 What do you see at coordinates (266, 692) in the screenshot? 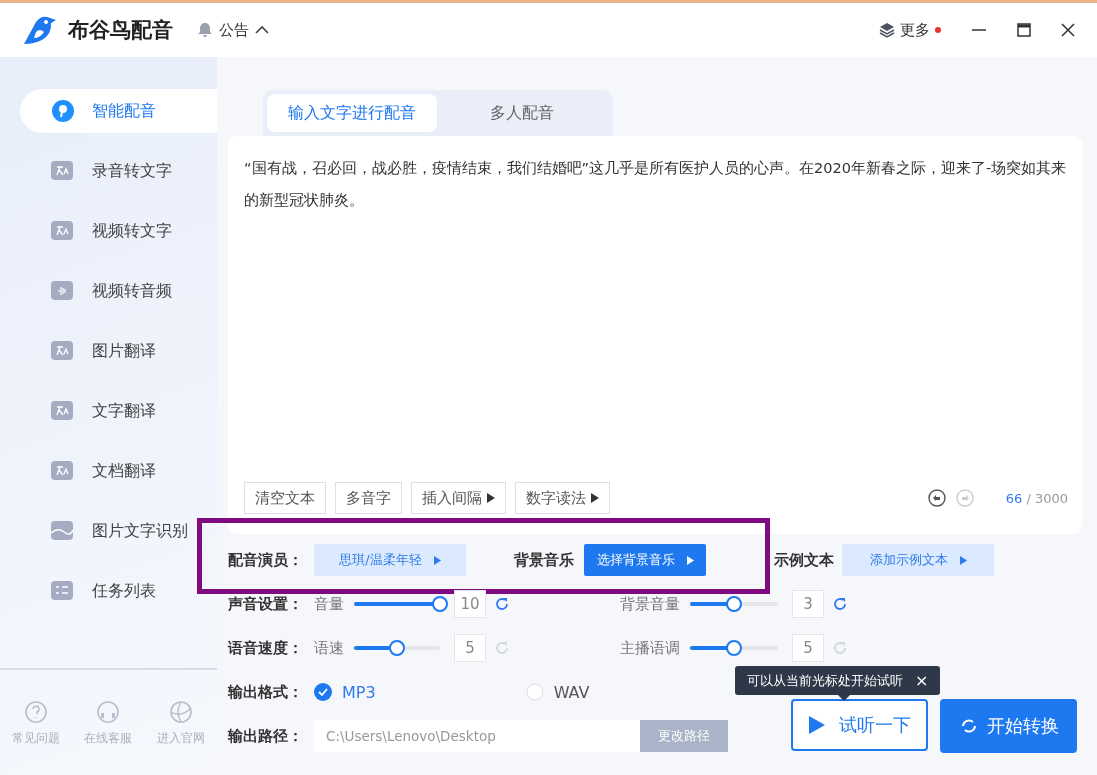
I see `format-label: 输出格式：` at bounding box center [266, 692].